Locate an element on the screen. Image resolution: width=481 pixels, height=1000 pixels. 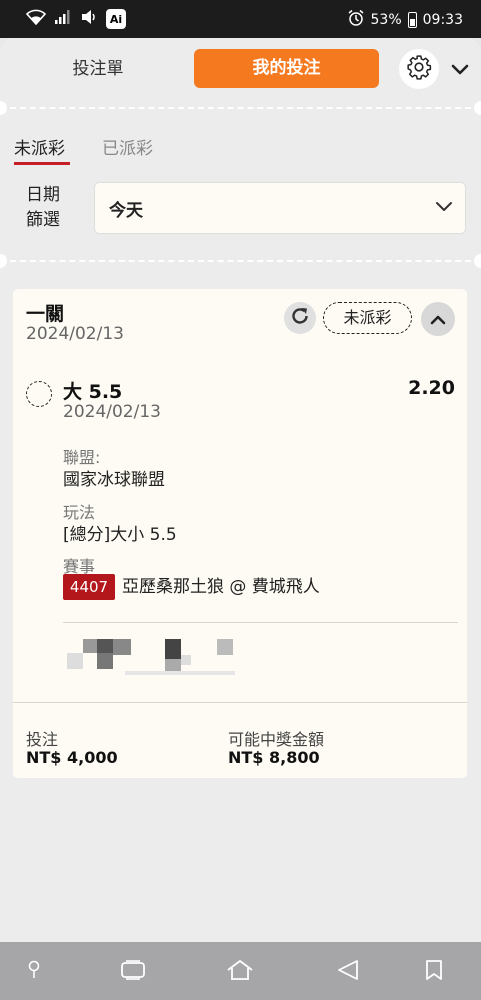
tab-betslip: 投注單 is located at coordinates (98, 69).